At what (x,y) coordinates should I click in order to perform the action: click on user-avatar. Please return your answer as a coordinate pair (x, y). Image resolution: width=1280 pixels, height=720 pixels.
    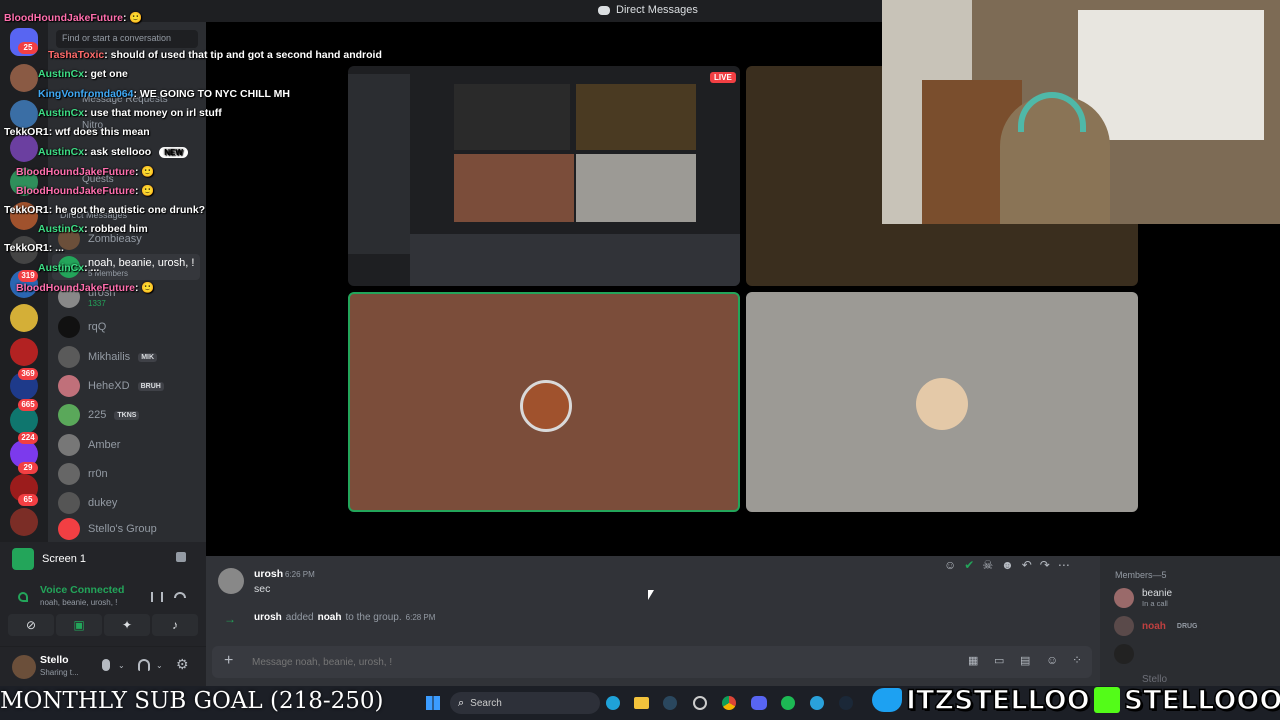
    Looking at the image, I should click on (24, 667).